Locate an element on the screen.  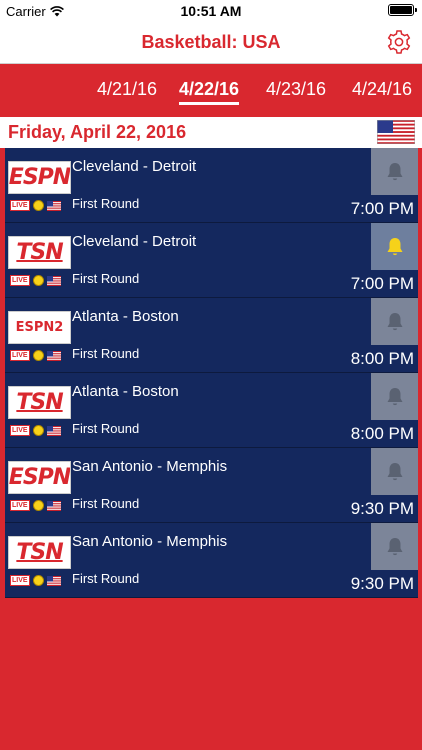
nav-bar: Basketball: USA is located at coordinates (211, 43).